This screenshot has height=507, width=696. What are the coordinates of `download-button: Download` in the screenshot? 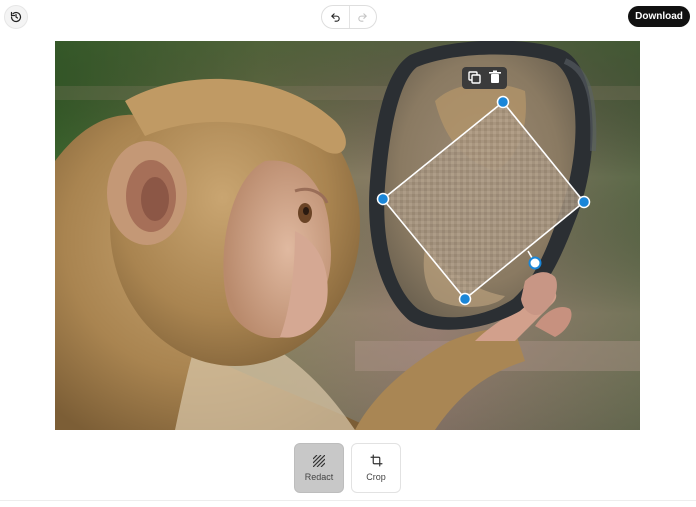 It's located at (659, 16).